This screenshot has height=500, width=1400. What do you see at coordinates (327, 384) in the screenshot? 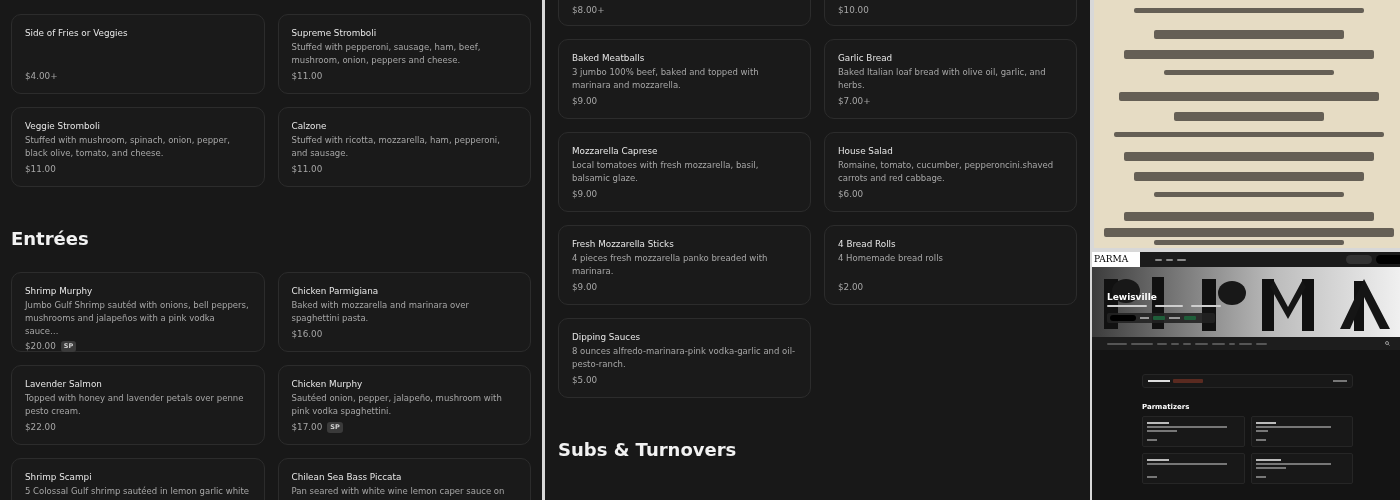
I see `item-name: Chicken Murphy` at bounding box center [327, 384].